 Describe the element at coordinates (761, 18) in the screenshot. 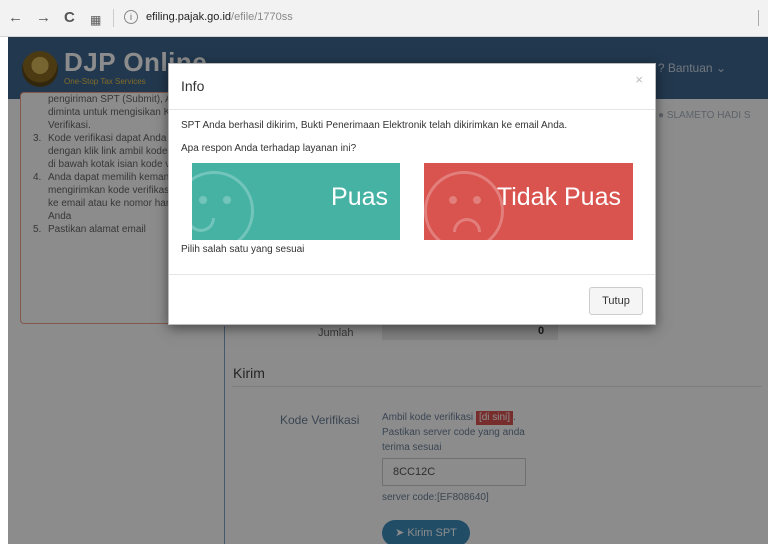

I see `toolbar-edge` at that location.